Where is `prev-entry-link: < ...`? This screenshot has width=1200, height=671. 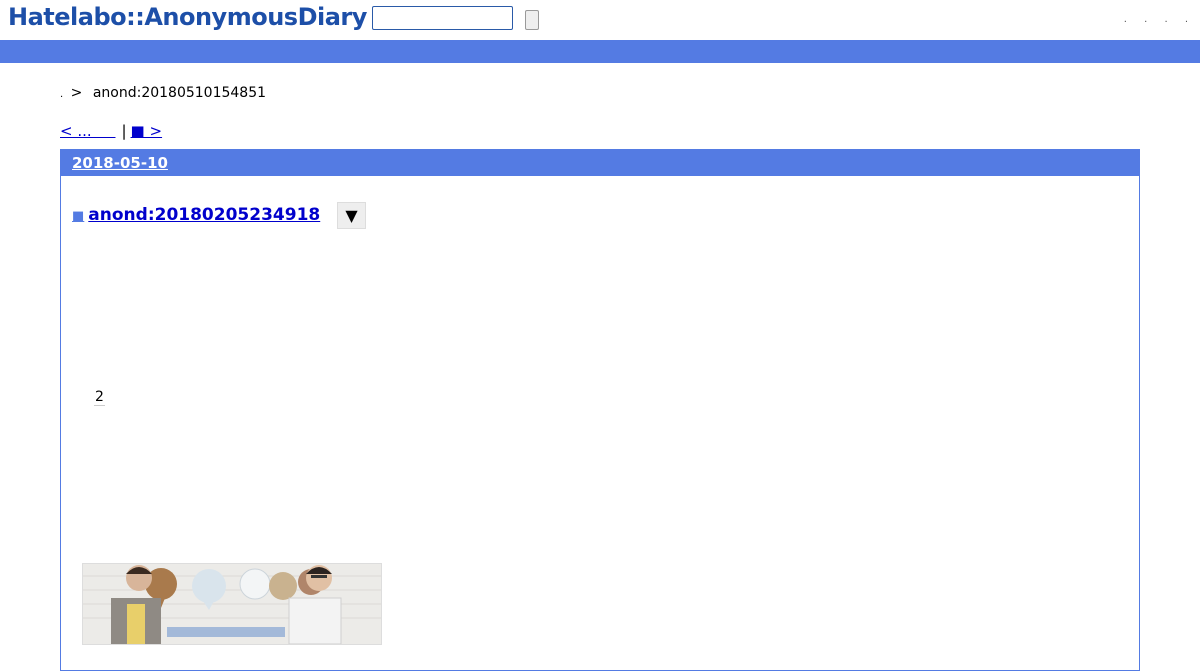 prev-entry-link: < ... is located at coordinates (87, 131).